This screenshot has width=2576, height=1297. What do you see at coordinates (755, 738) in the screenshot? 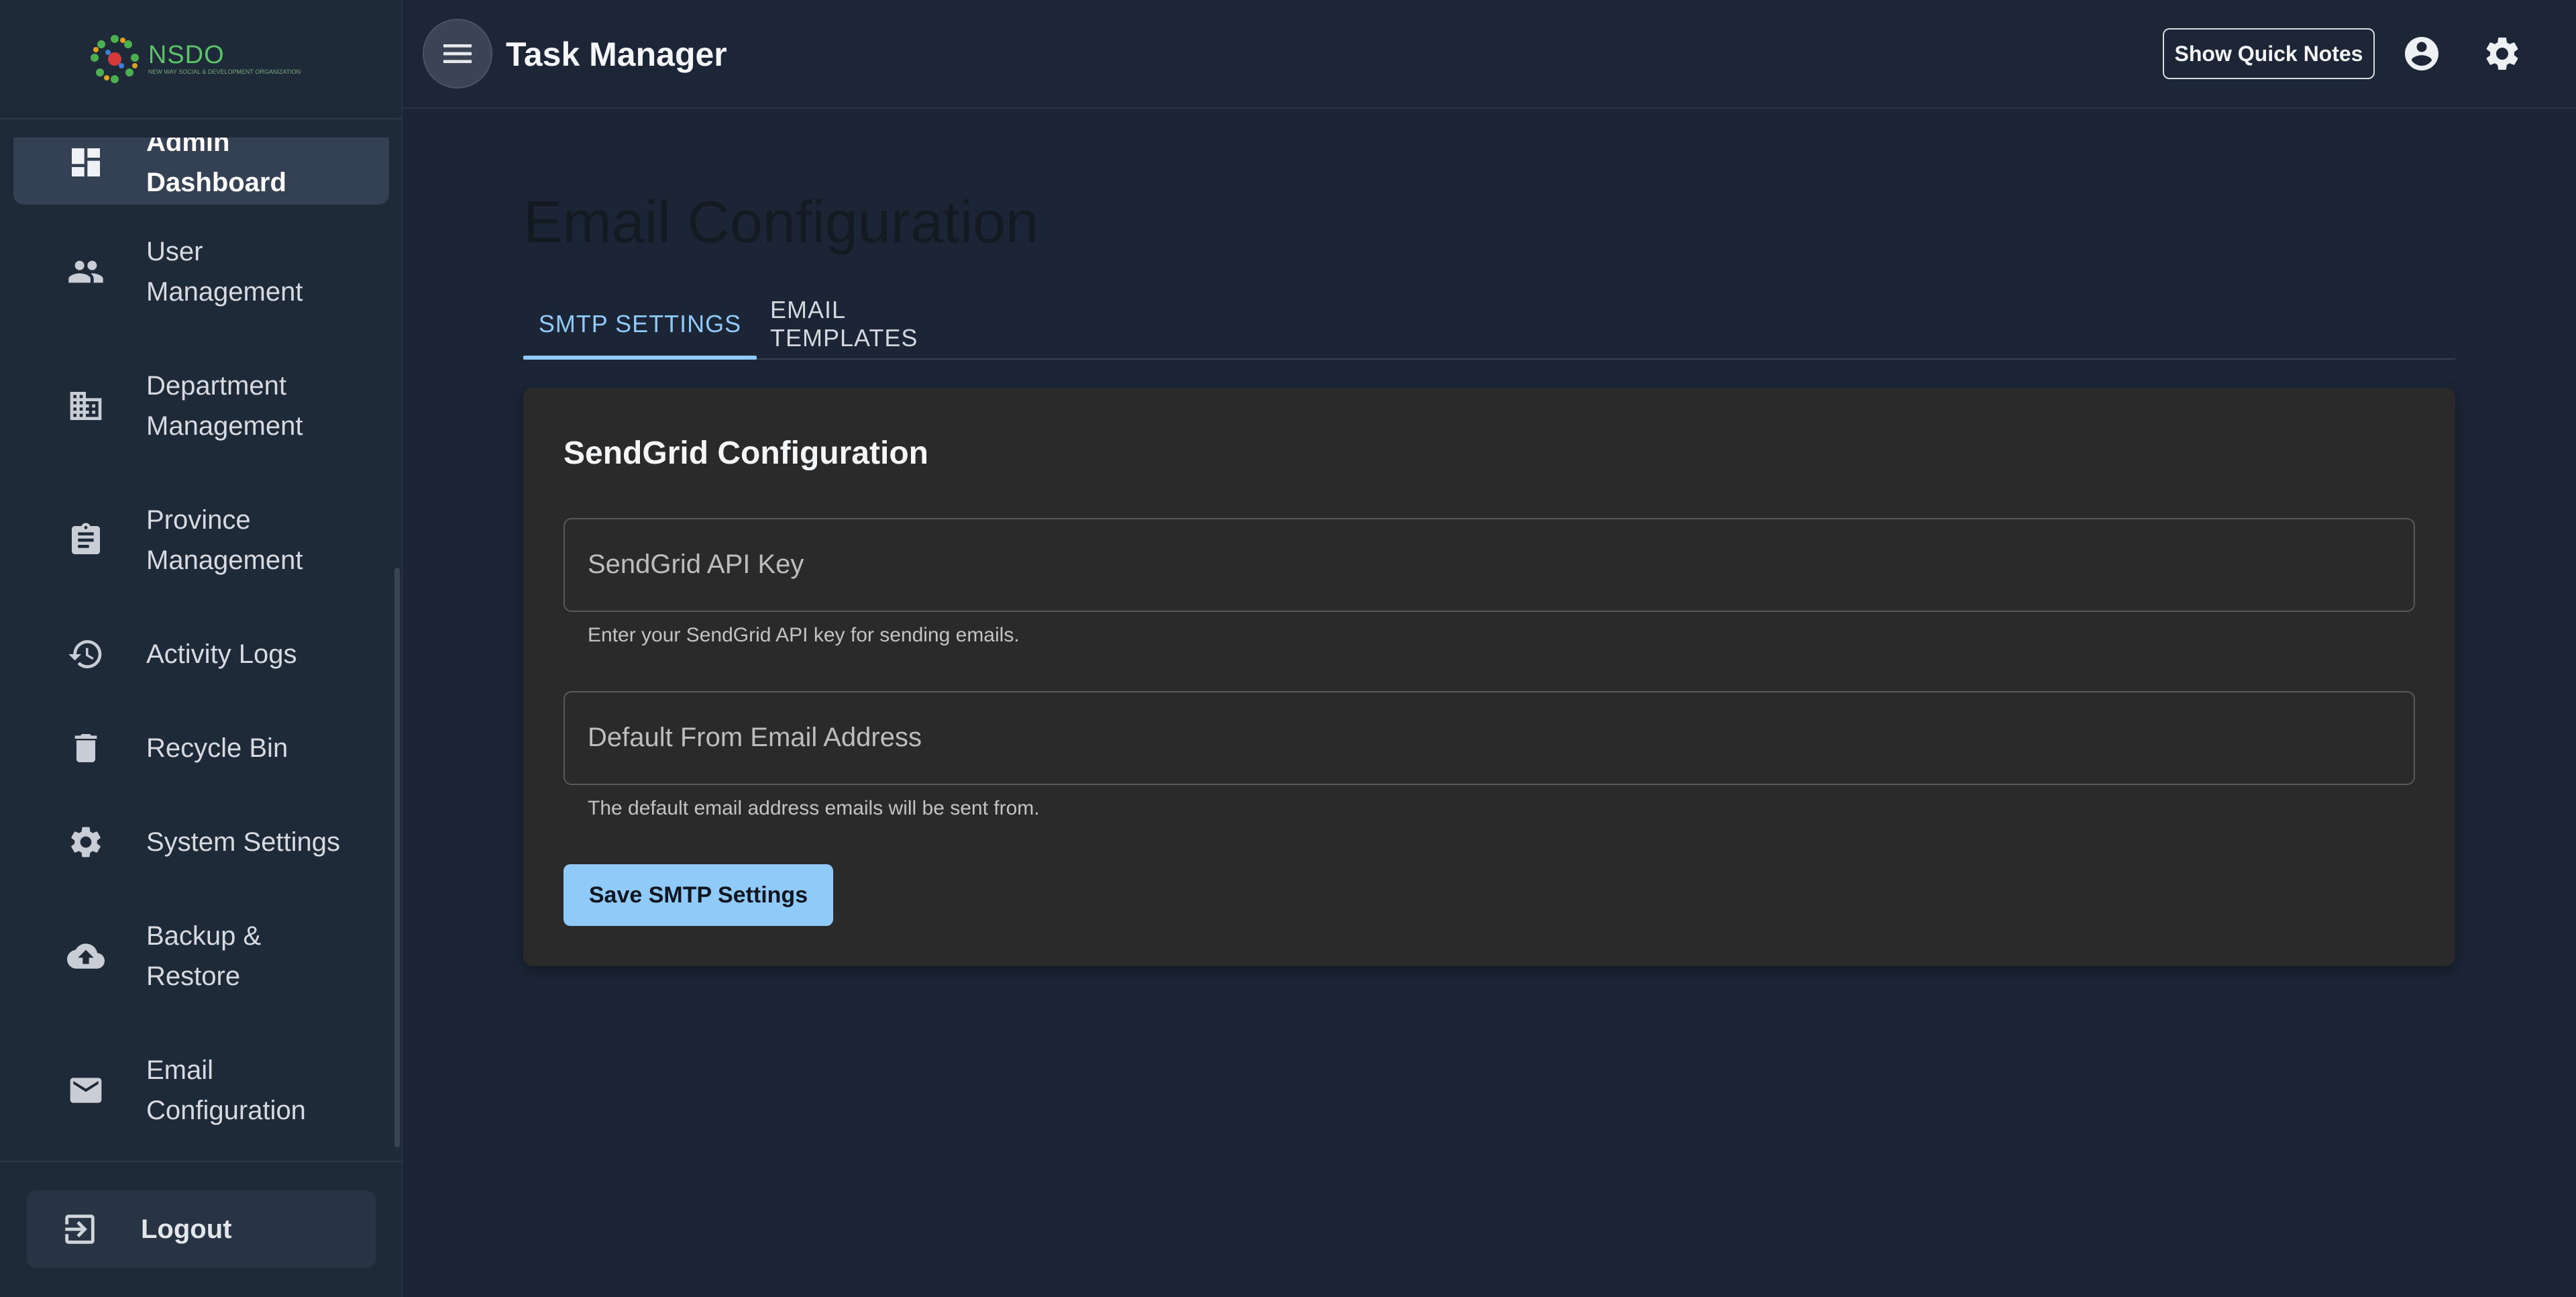
I see `from-email-placeholder: Default From Email Address` at bounding box center [755, 738].